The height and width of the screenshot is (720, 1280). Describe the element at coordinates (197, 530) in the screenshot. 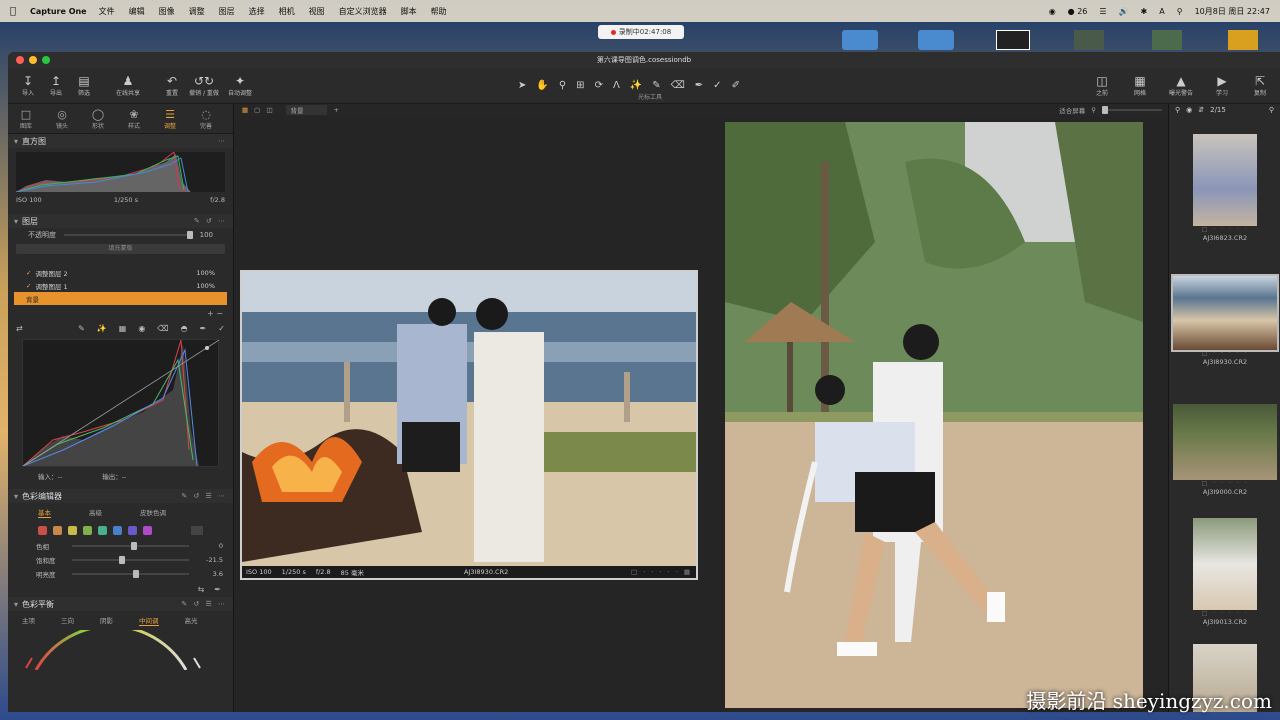

I see `color-picker-button` at that location.